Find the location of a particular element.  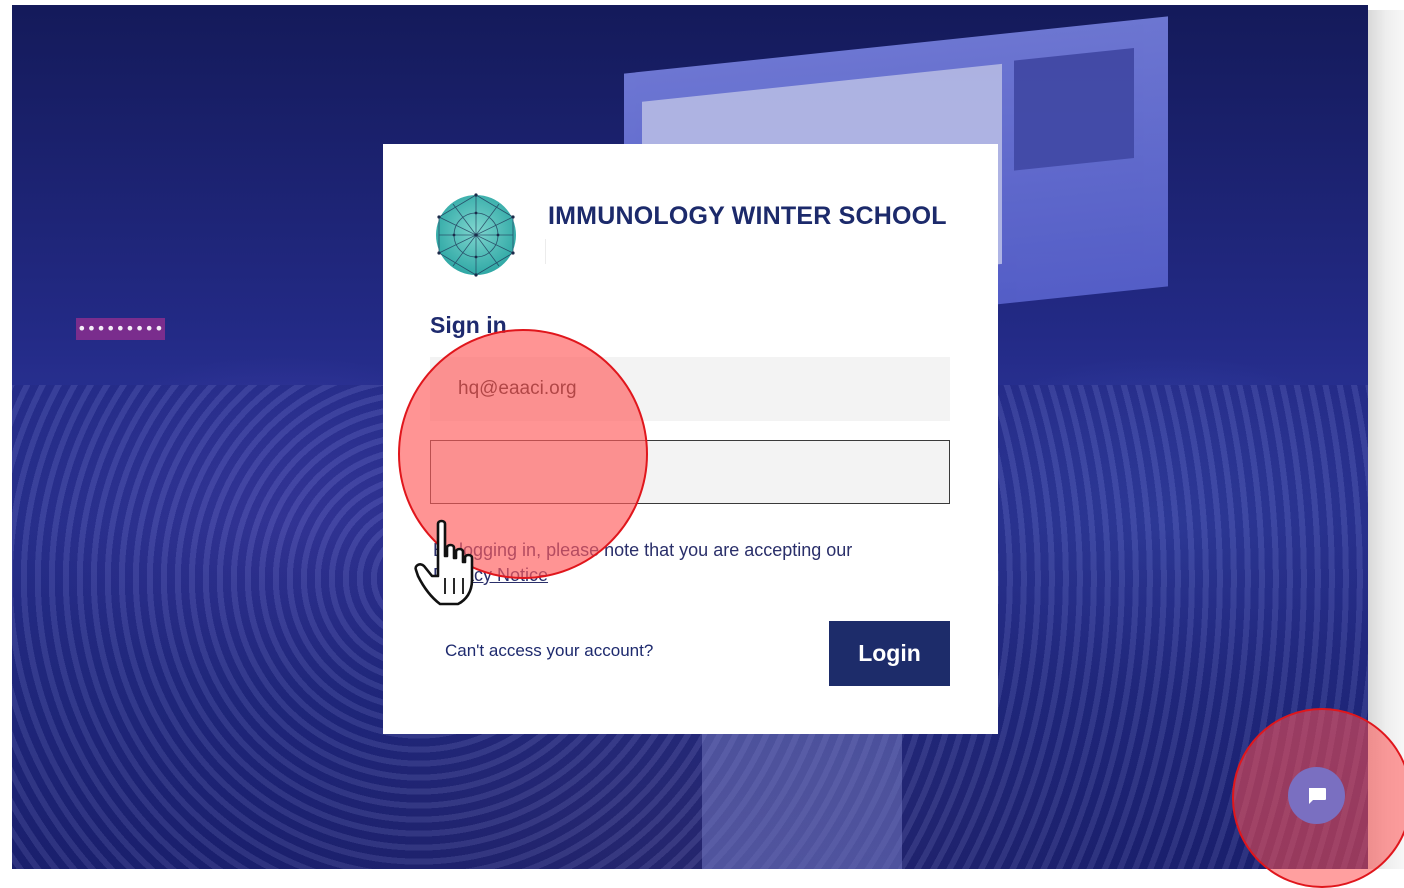

chat-button is located at coordinates (1316, 795).